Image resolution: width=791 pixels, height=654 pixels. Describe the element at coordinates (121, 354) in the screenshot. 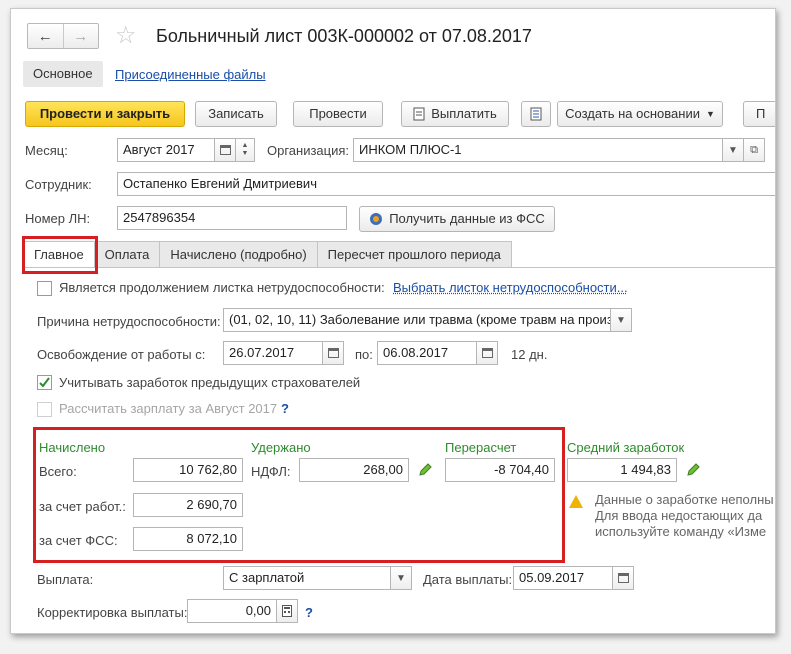

I see `release-from-label: Освобождение от работы с:` at that location.